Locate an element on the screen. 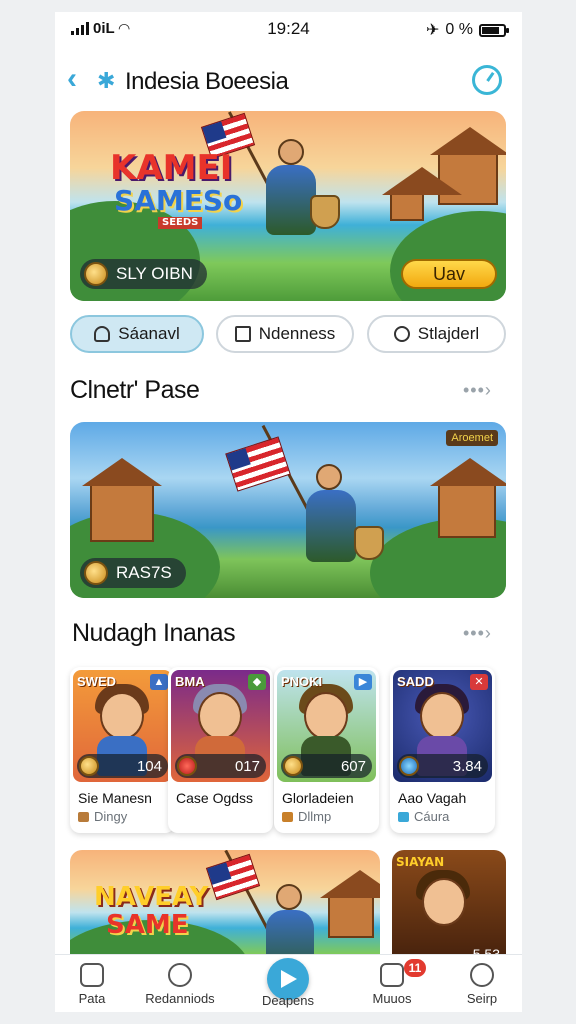  game-card-4-art: SADD ✕ 3.84 is located at coordinates (442, 726).